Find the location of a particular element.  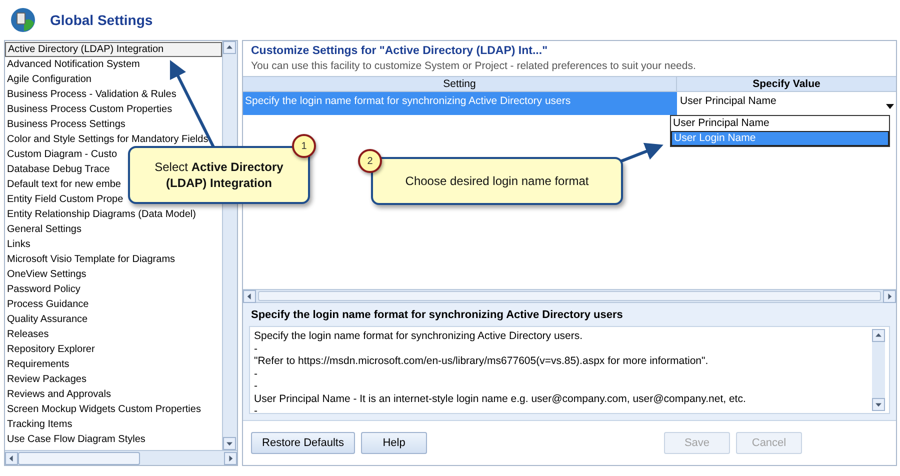

restore-defaults-button: Restore Defaults is located at coordinates (303, 443).